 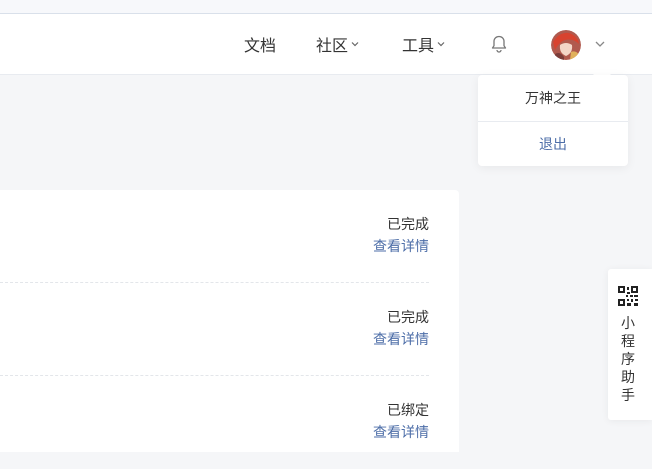 What do you see at coordinates (628, 359) in the screenshot?
I see `mini-program-label: 小程序助手` at bounding box center [628, 359].